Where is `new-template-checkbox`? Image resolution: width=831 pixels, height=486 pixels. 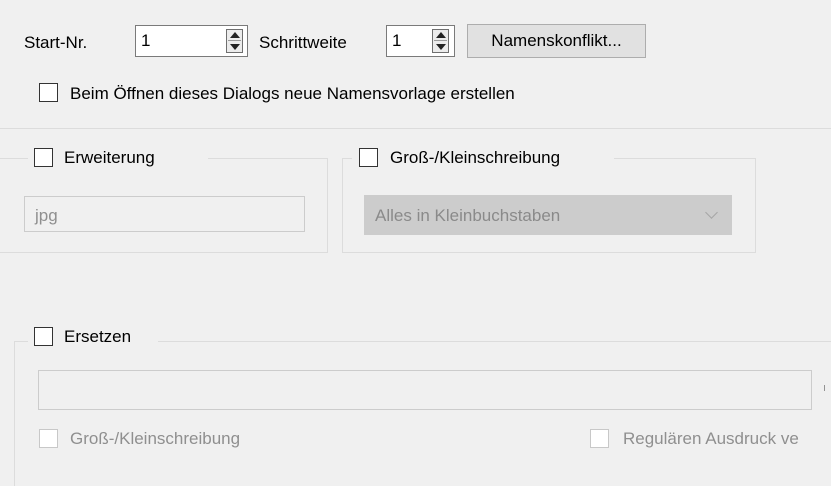
new-template-checkbox is located at coordinates (48, 92).